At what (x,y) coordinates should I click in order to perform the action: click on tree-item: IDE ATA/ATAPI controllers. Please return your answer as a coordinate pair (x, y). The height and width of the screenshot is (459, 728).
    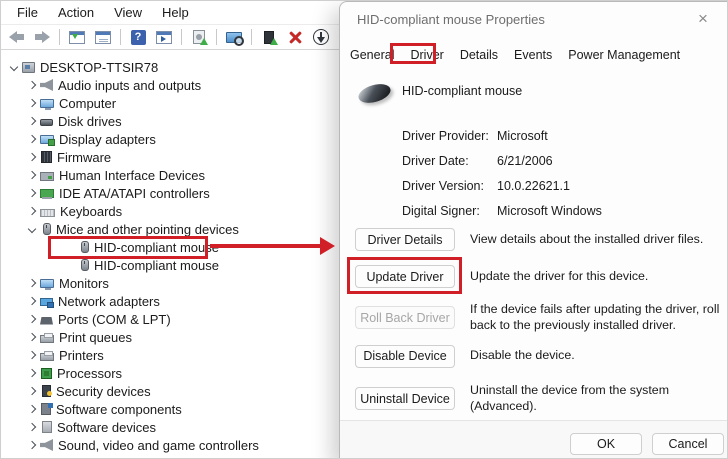
    Looking at the image, I should click on (170, 193).